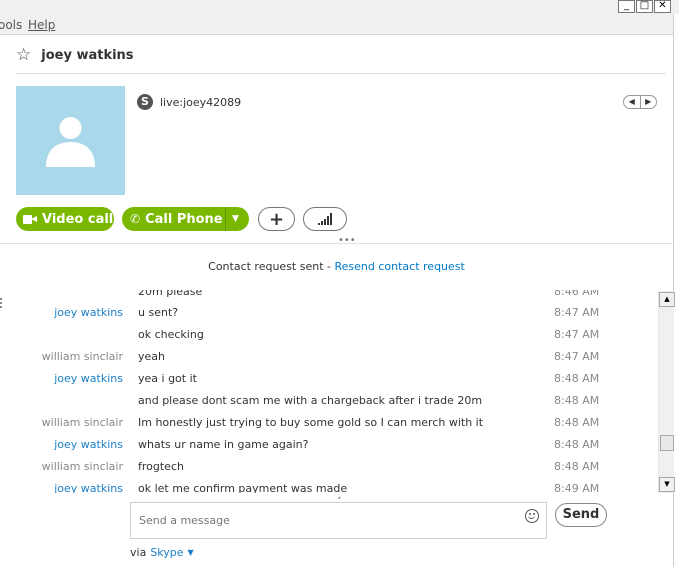  What do you see at coordinates (666, 392) in the screenshot?
I see `chat-scrollbar: ▲ ▼` at bounding box center [666, 392].